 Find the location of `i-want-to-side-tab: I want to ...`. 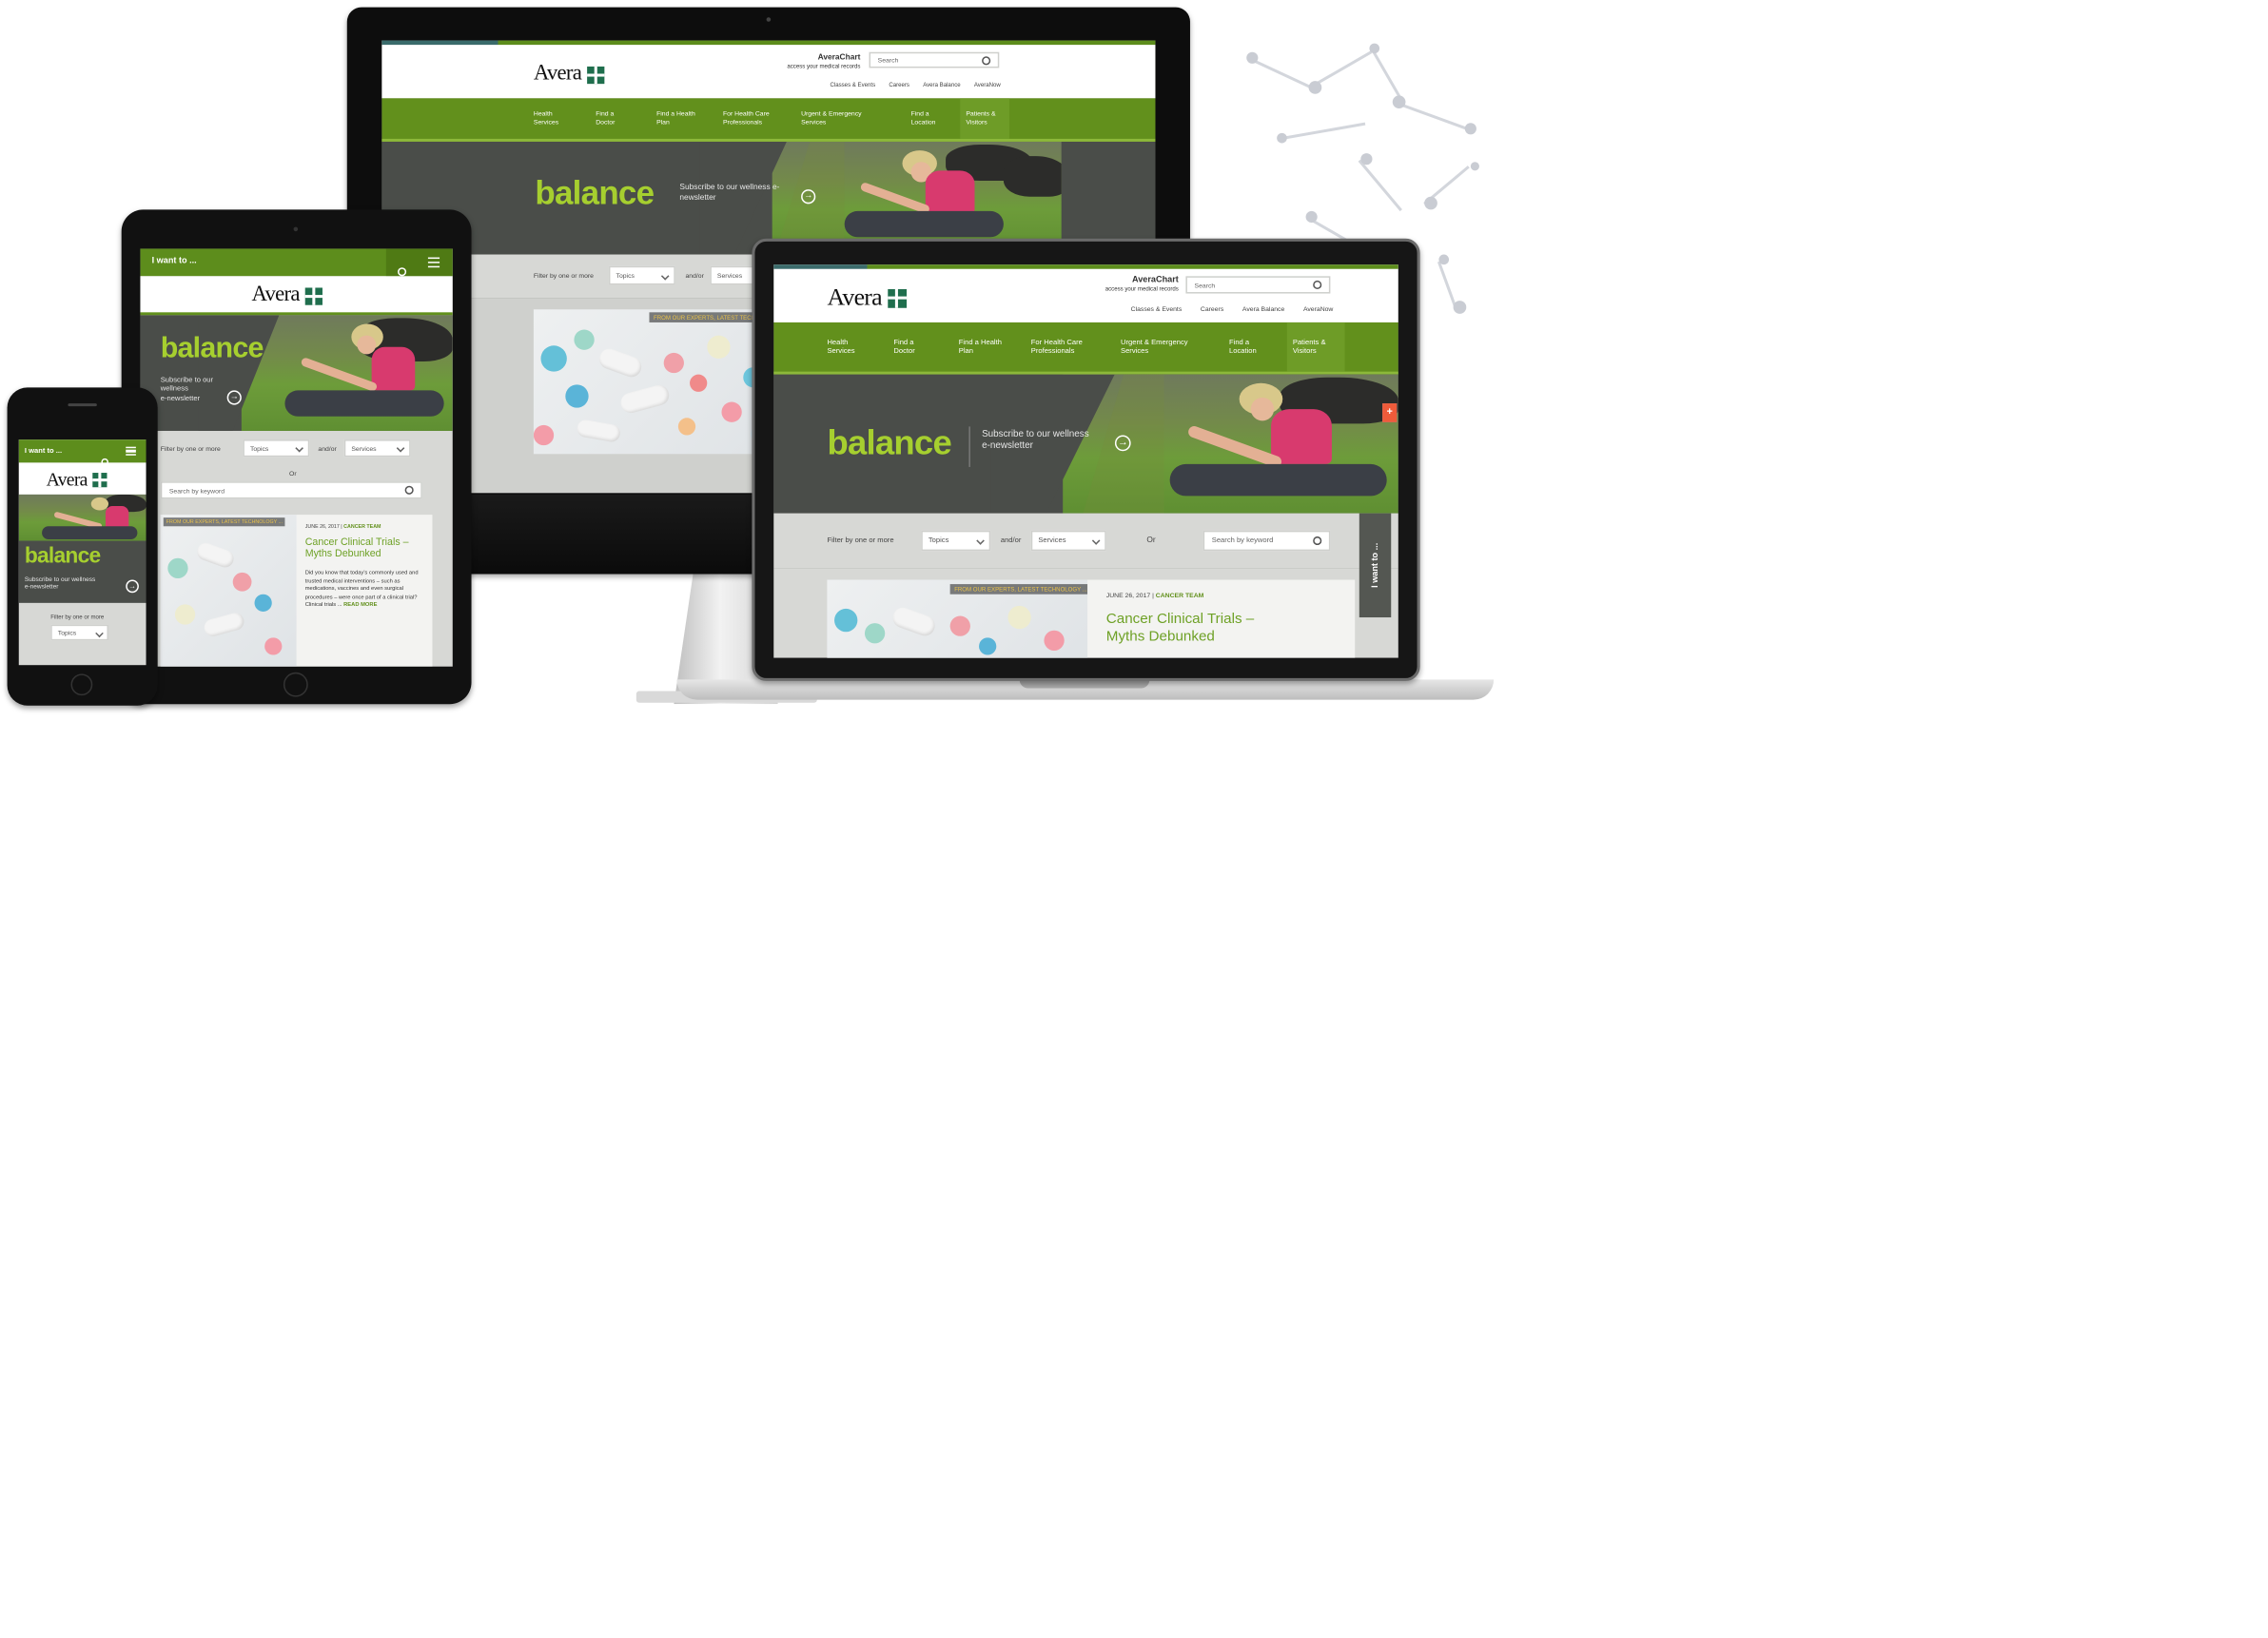

i-want-to-side-tab: I want to ... is located at coordinates (1375, 565).